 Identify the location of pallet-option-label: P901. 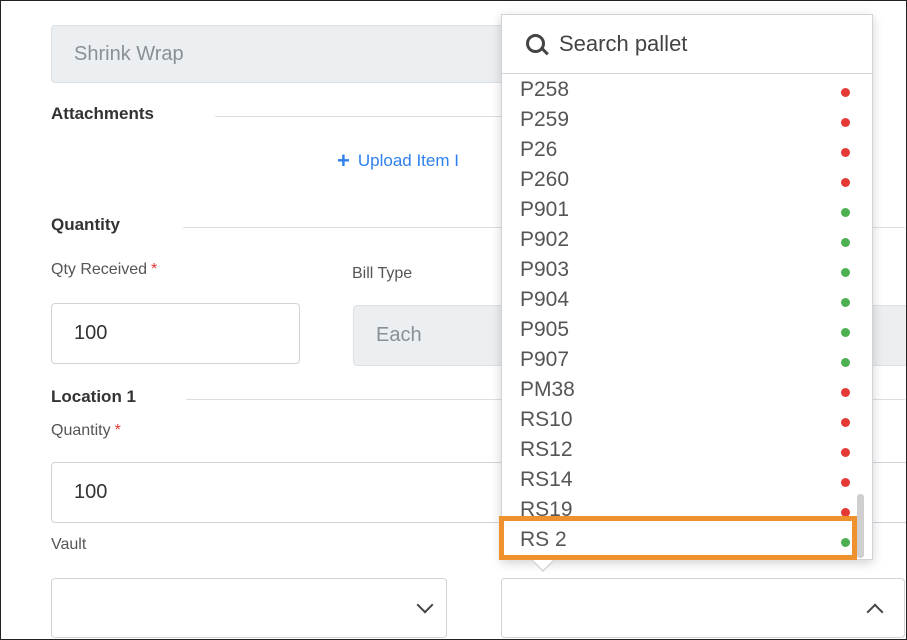
(545, 209).